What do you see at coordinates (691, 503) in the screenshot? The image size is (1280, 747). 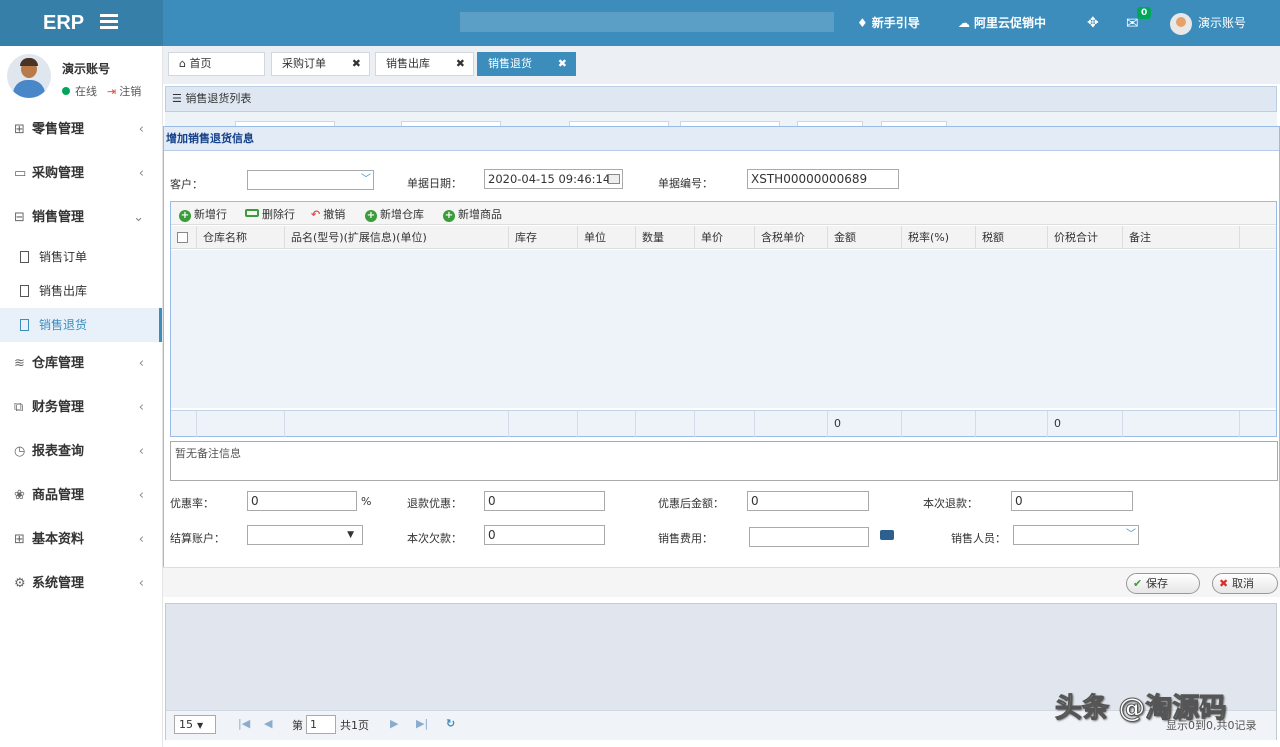 I see `after-discount-label: 优惠后金额：` at bounding box center [691, 503].